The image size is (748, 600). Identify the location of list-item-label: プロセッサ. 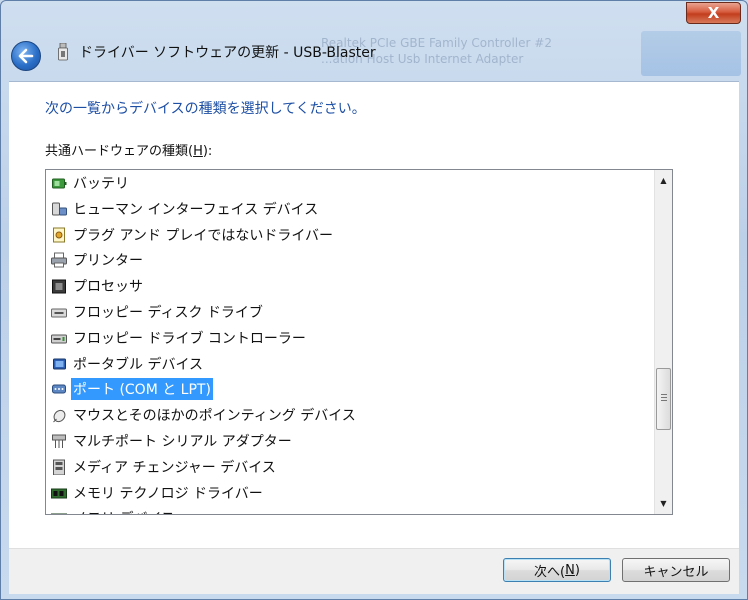
(108, 287).